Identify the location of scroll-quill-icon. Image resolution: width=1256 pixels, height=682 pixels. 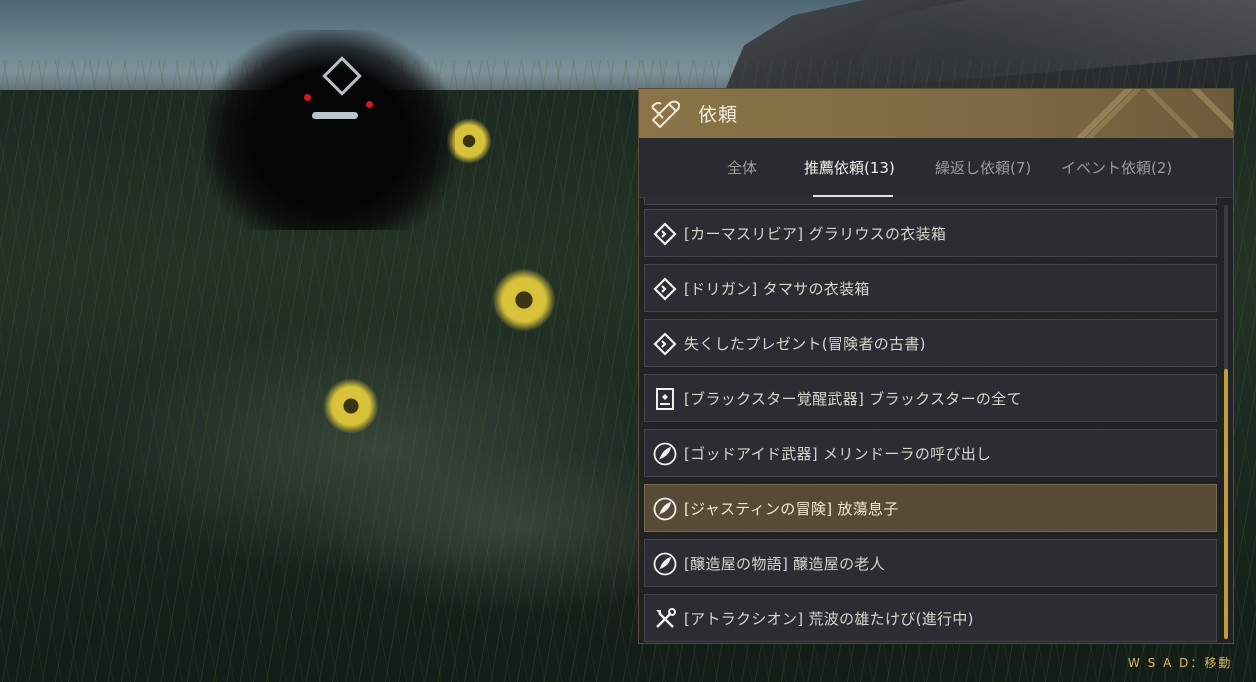
(666, 114).